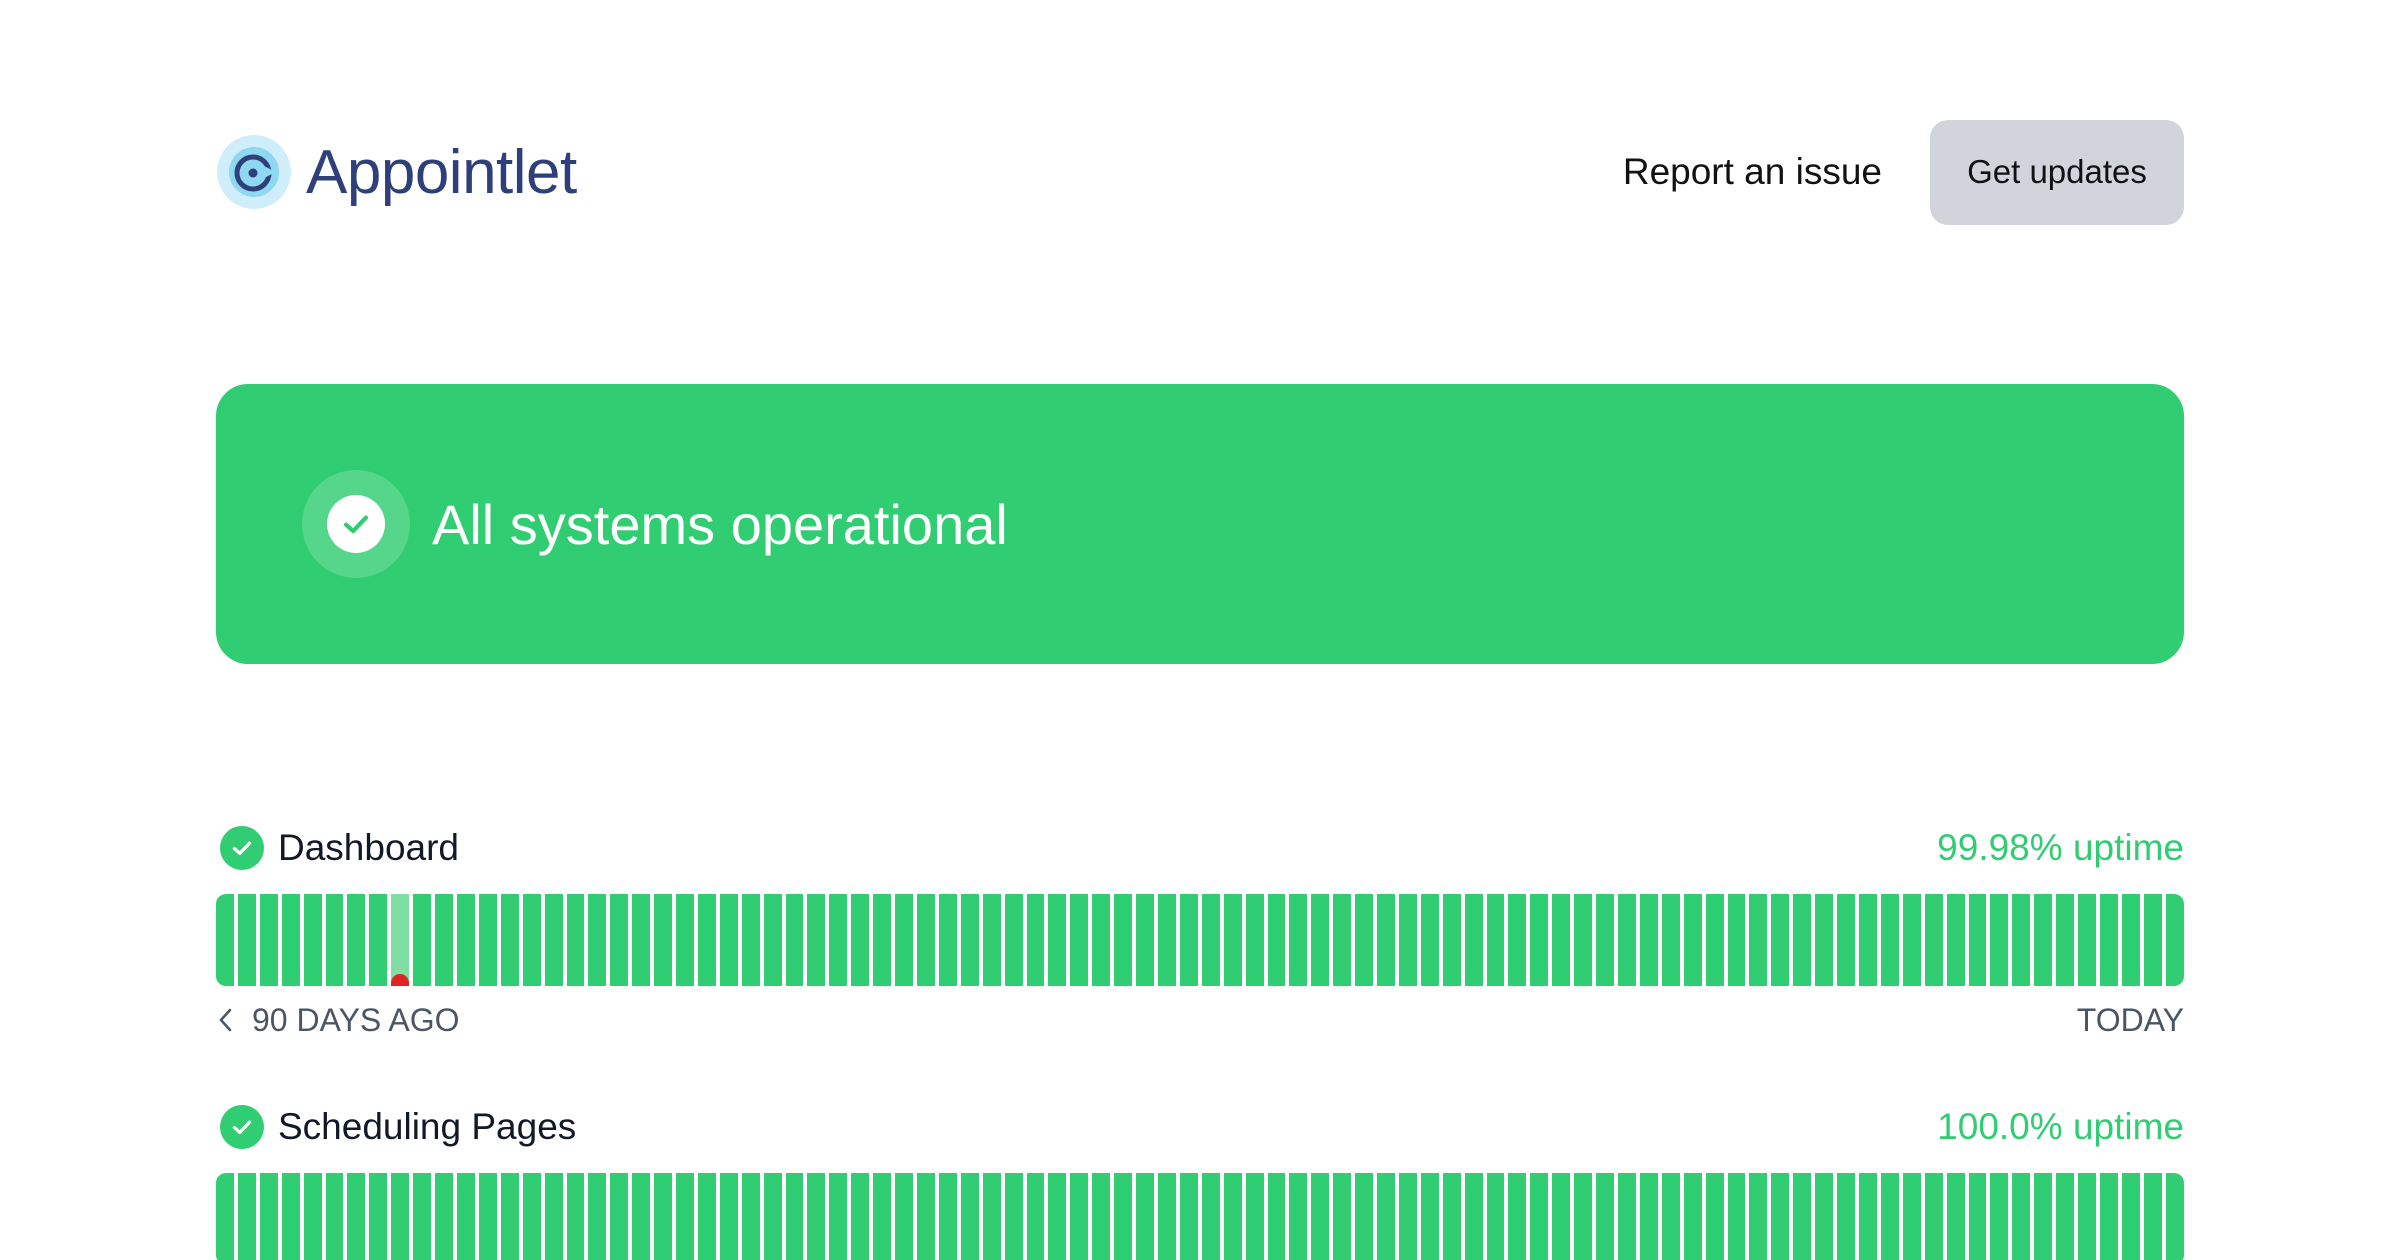 The width and height of the screenshot is (2400, 1260). What do you see at coordinates (1752, 172) in the screenshot?
I see `report-issue-link: Report an issue` at bounding box center [1752, 172].